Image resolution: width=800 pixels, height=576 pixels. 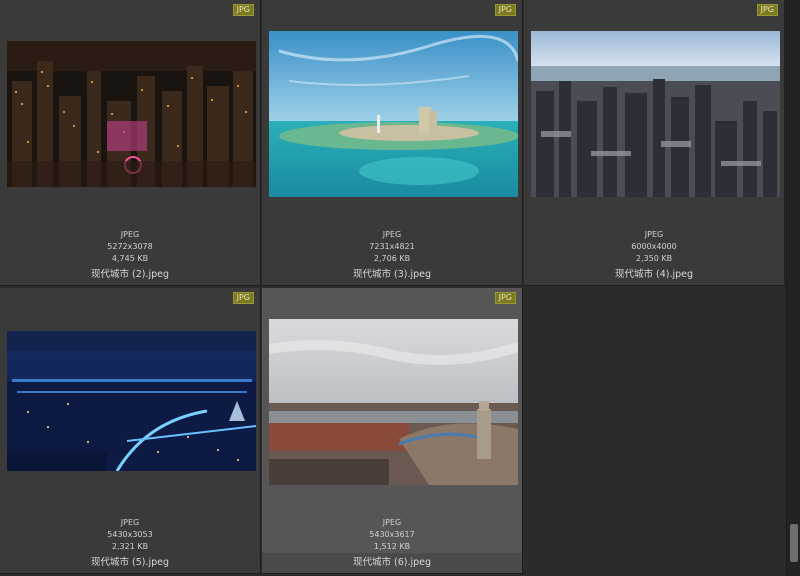 What do you see at coordinates (130, 274) in the screenshot?
I see `file-name: 现代城市 (2).jpeg` at bounding box center [130, 274].